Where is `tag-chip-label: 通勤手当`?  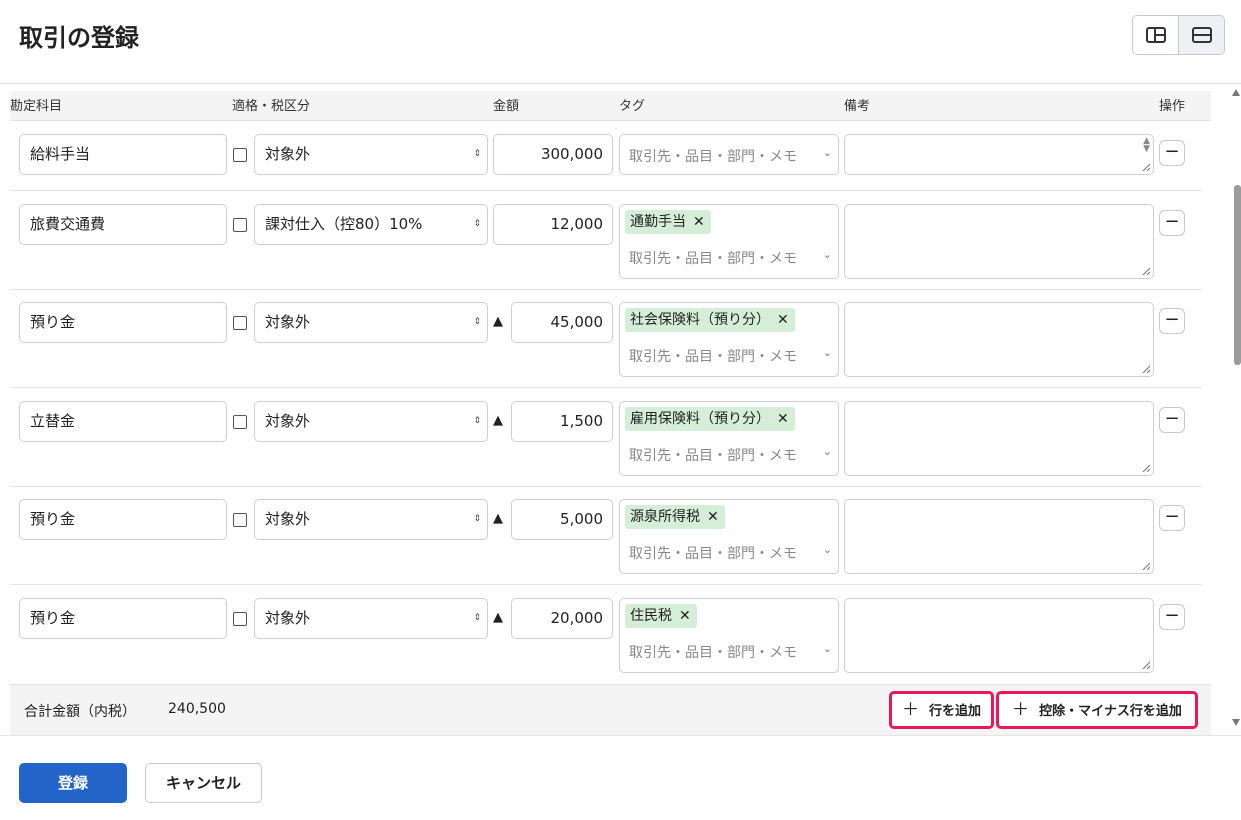
tag-chip-label: 通勤手当 is located at coordinates (658, 222).